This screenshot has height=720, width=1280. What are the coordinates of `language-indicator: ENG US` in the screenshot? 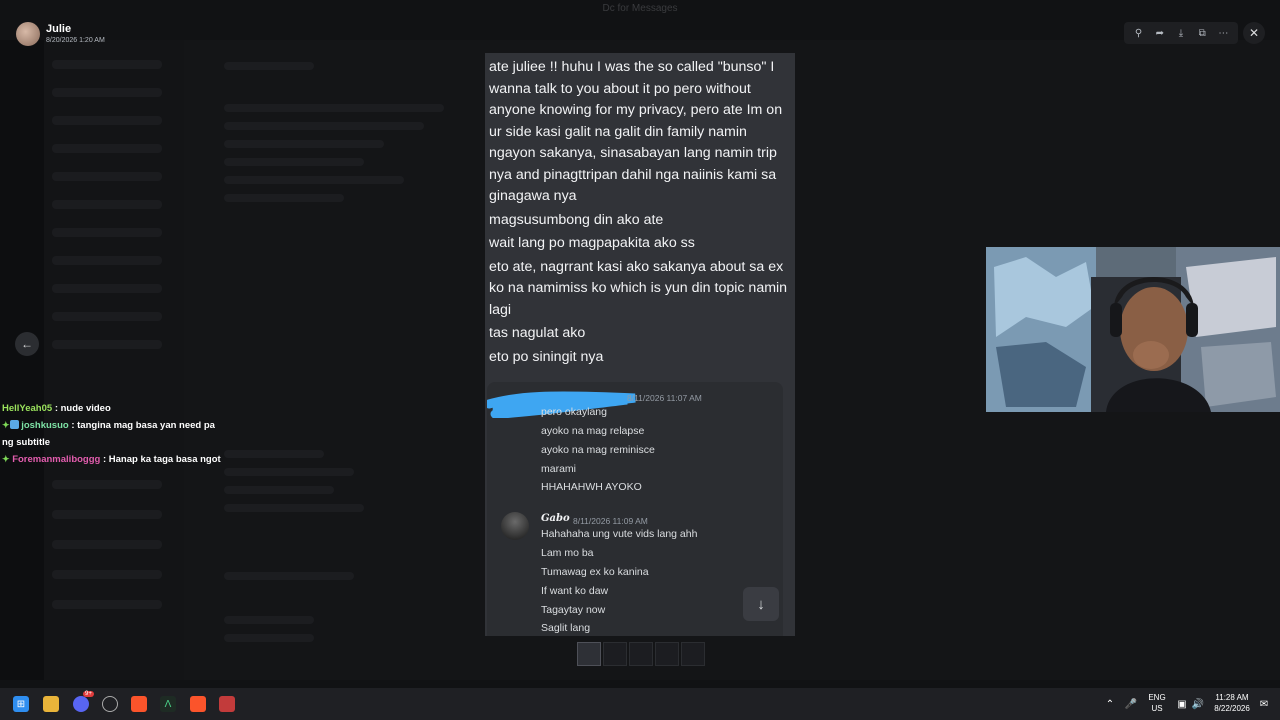 It's located at (1157, 703).